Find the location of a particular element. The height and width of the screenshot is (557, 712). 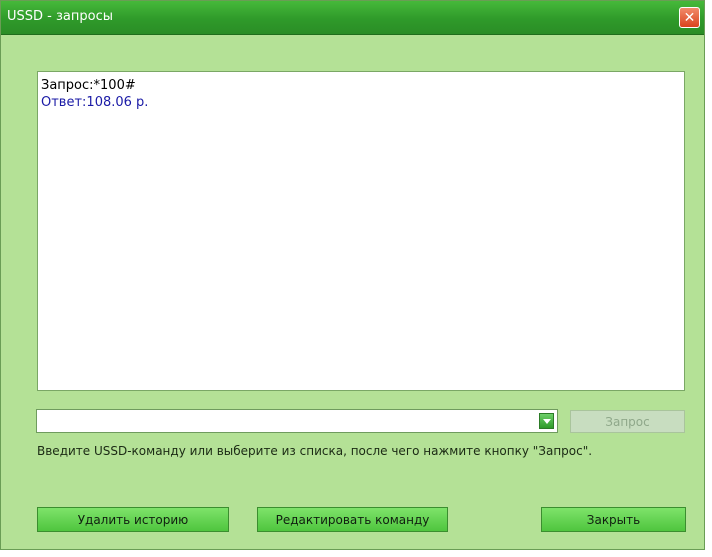

history-request-line: Запрос:*100# is located at coordinates (88, 85).